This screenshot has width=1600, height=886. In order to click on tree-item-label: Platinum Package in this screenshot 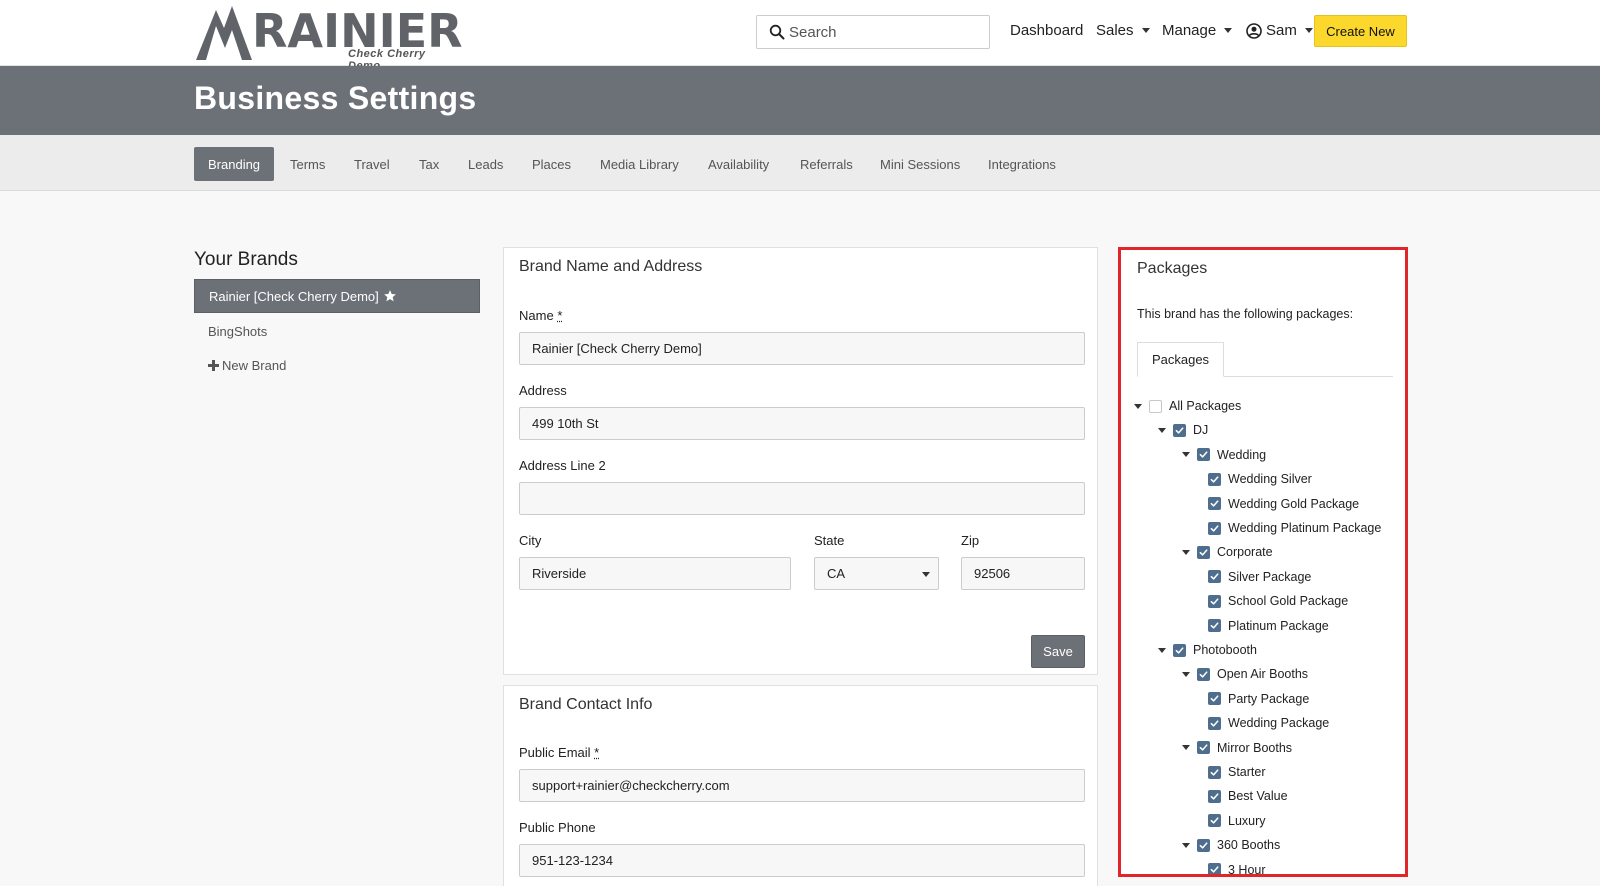, I will do `click(1278, 625)`.